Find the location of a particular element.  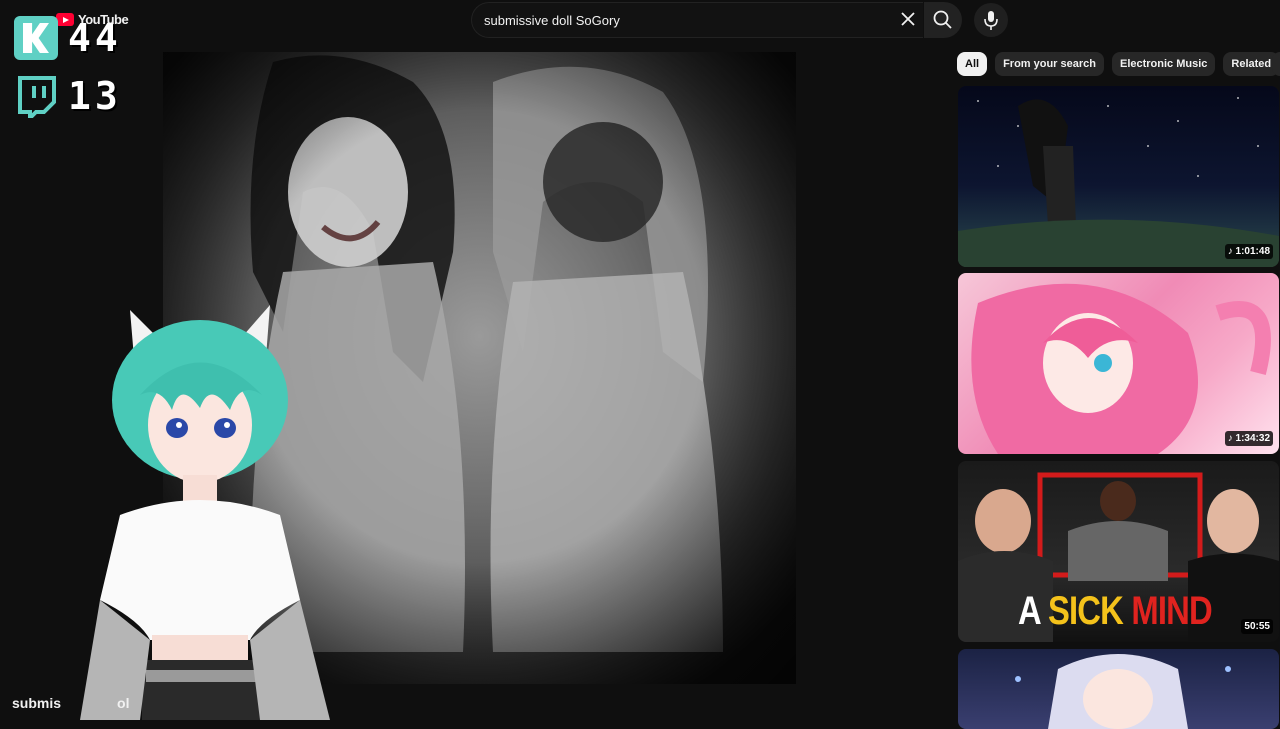

twitch-logo-icon is located at coordinates (37, 97).